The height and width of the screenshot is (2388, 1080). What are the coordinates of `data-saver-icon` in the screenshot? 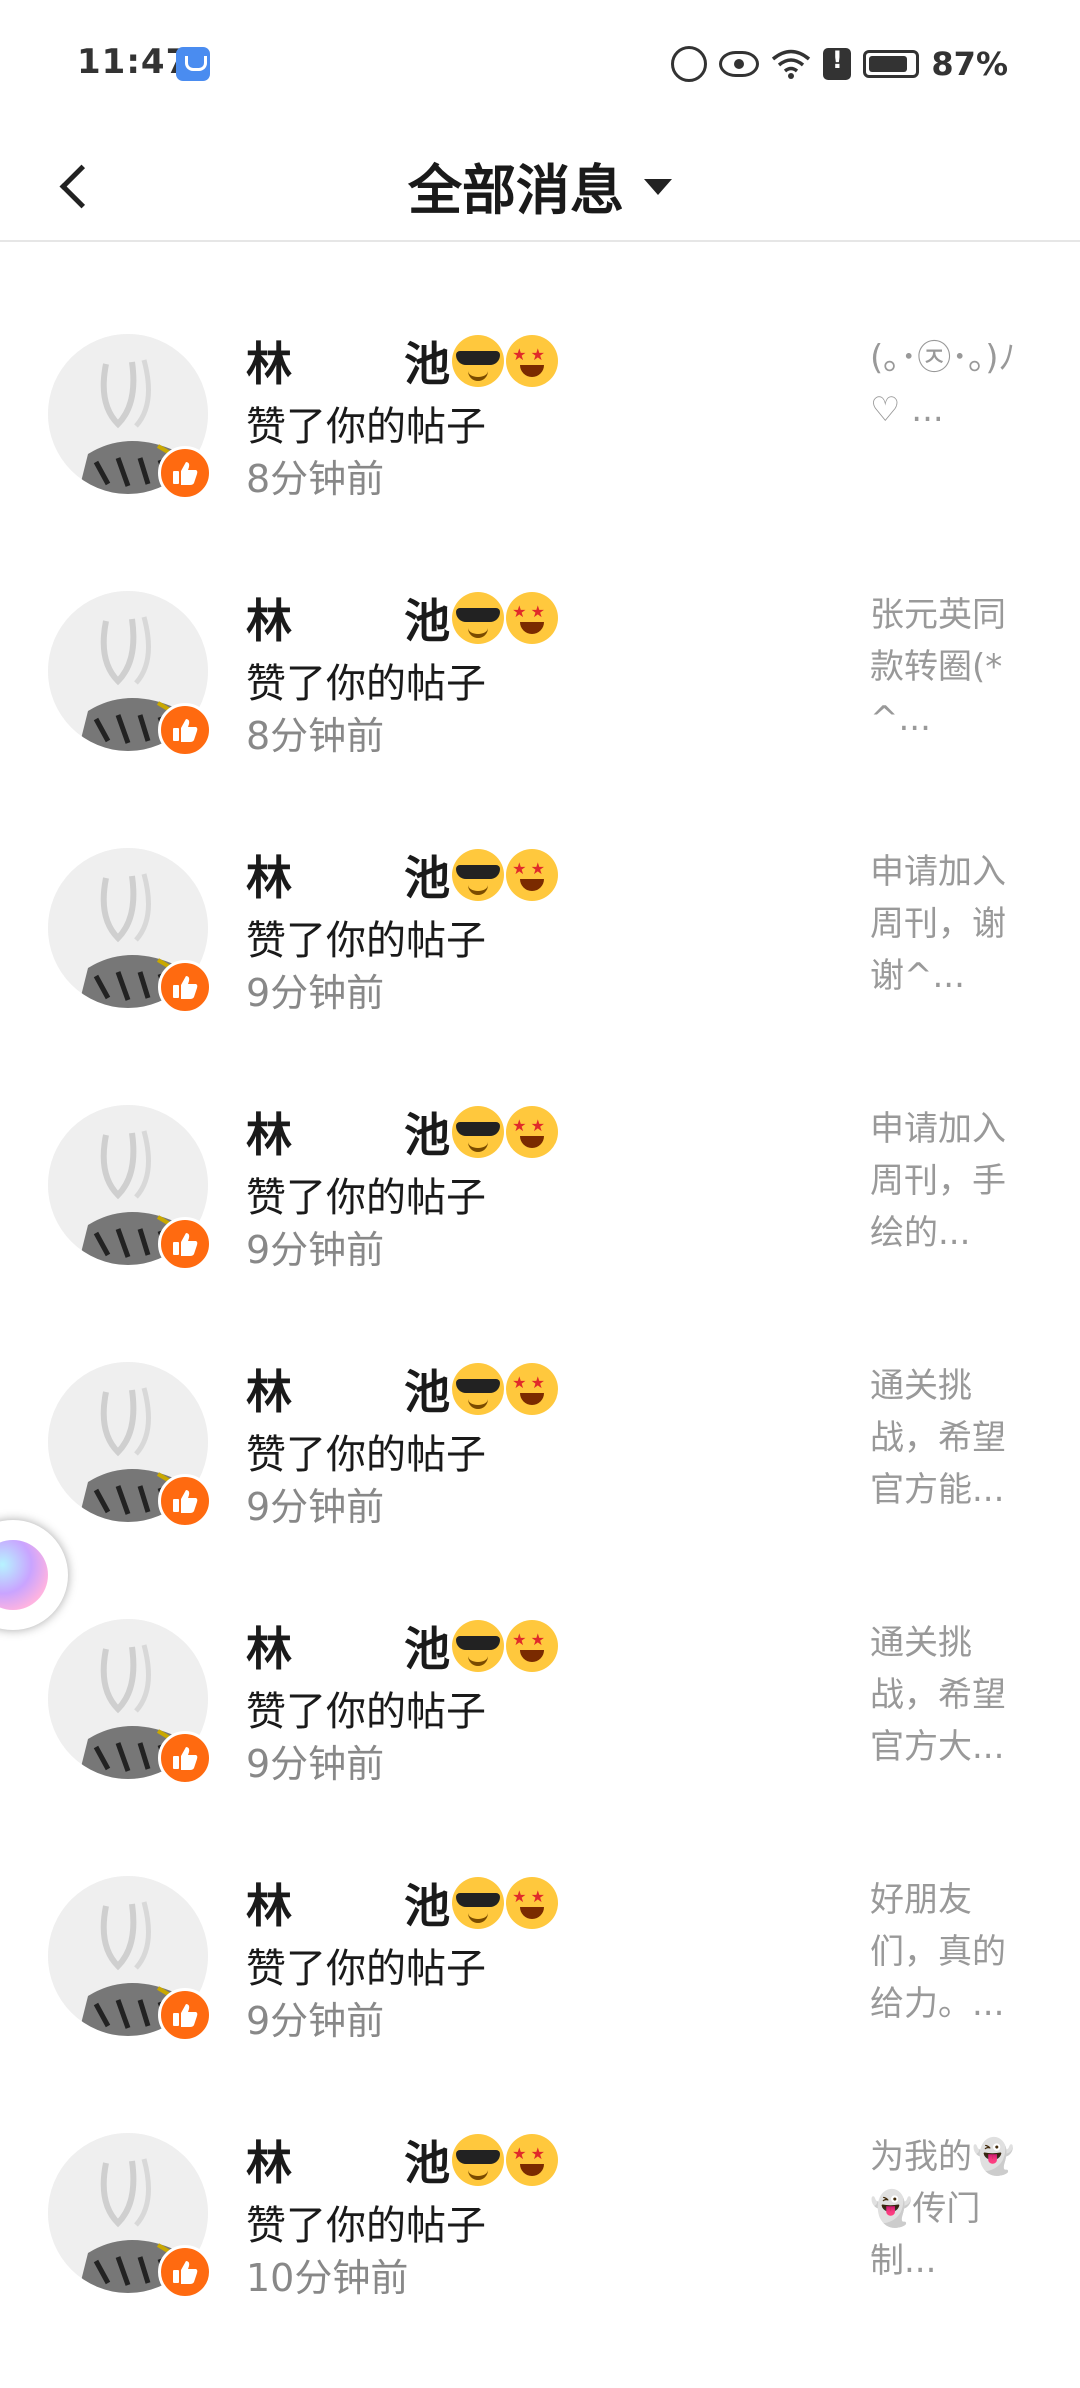 It's located at (689, 64).